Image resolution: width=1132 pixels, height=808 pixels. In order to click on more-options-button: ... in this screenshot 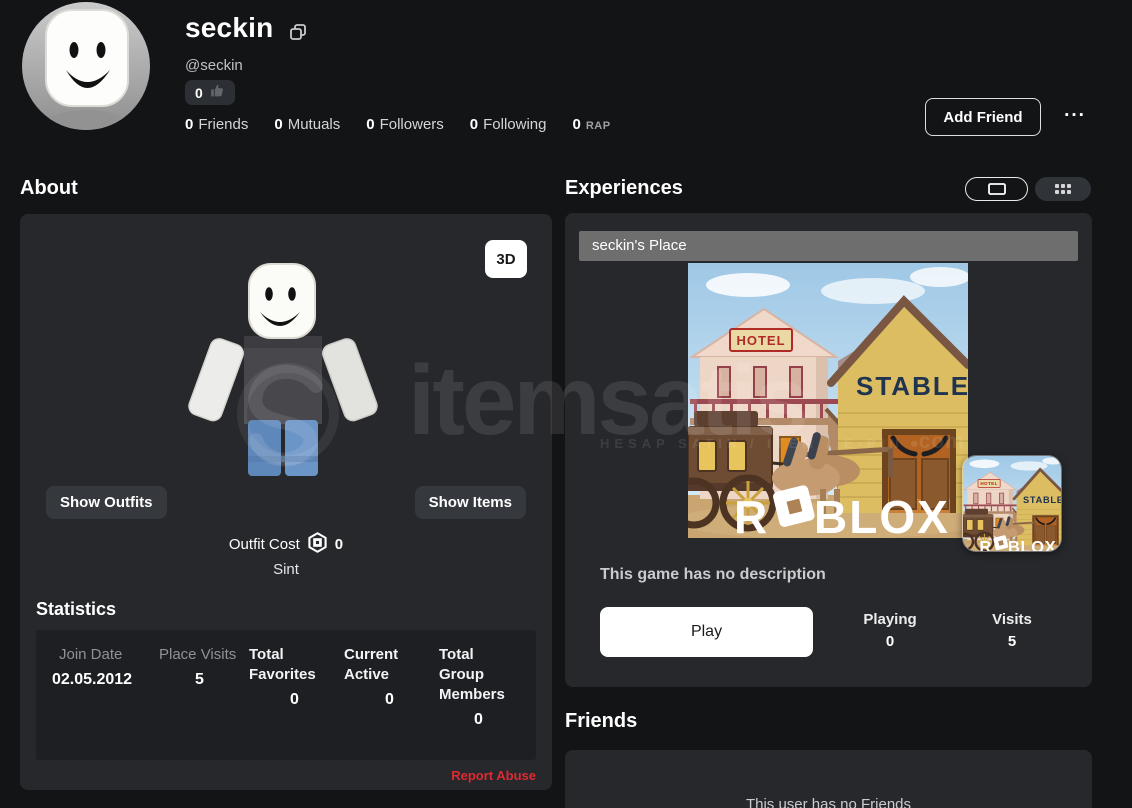, I will do `click(1075, 115)`.